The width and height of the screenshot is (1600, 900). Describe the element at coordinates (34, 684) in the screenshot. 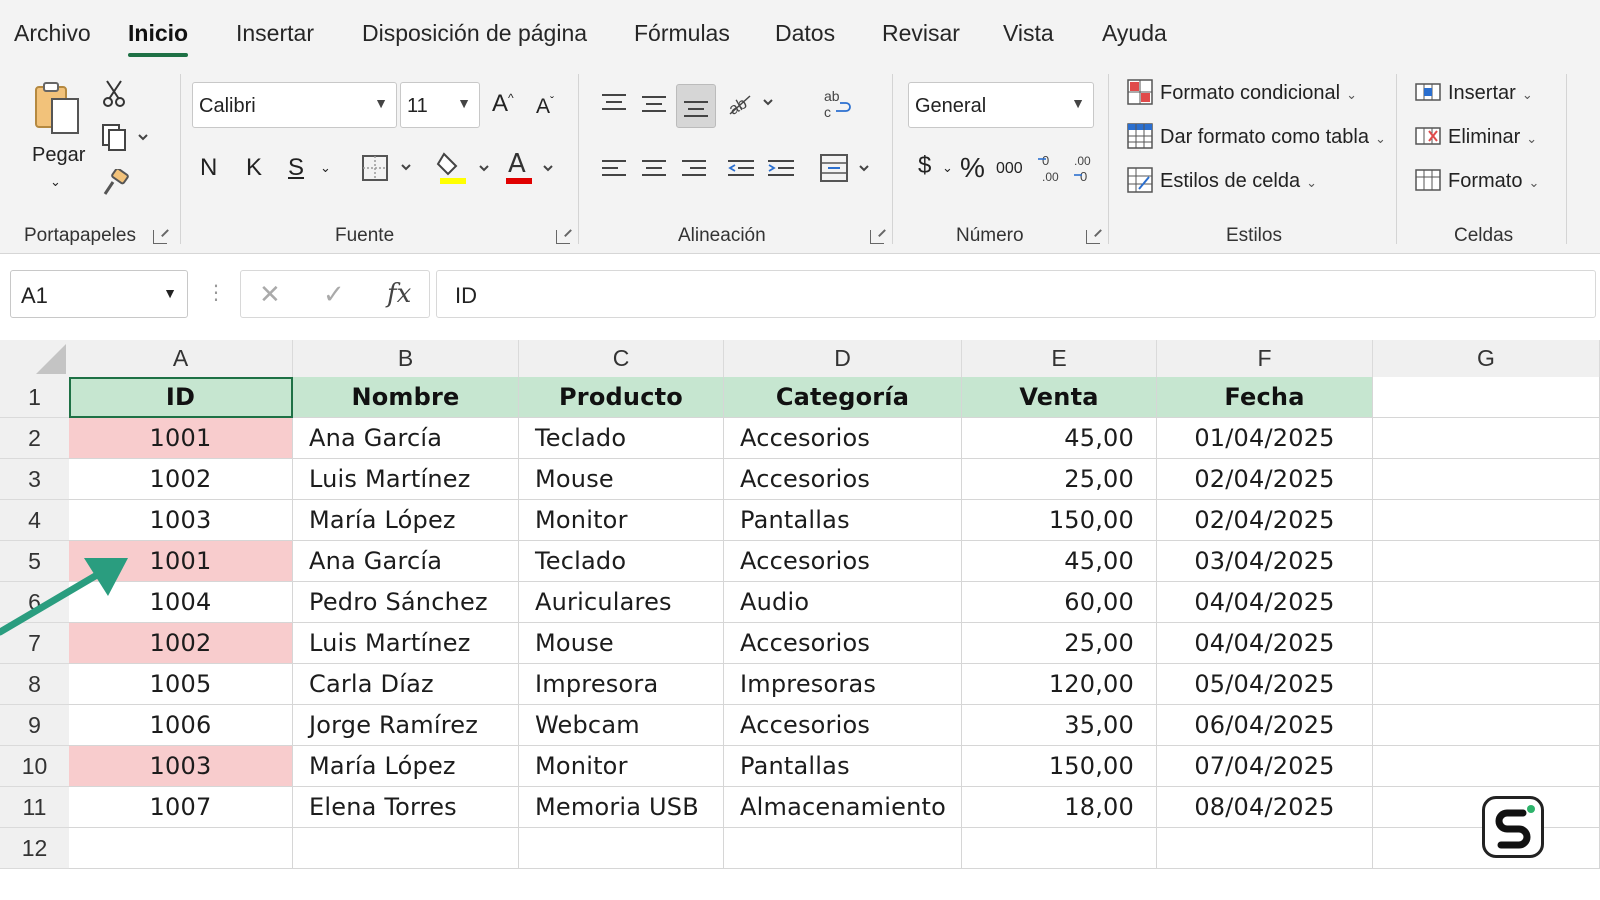

I see `row-header-8: 8` at that location.